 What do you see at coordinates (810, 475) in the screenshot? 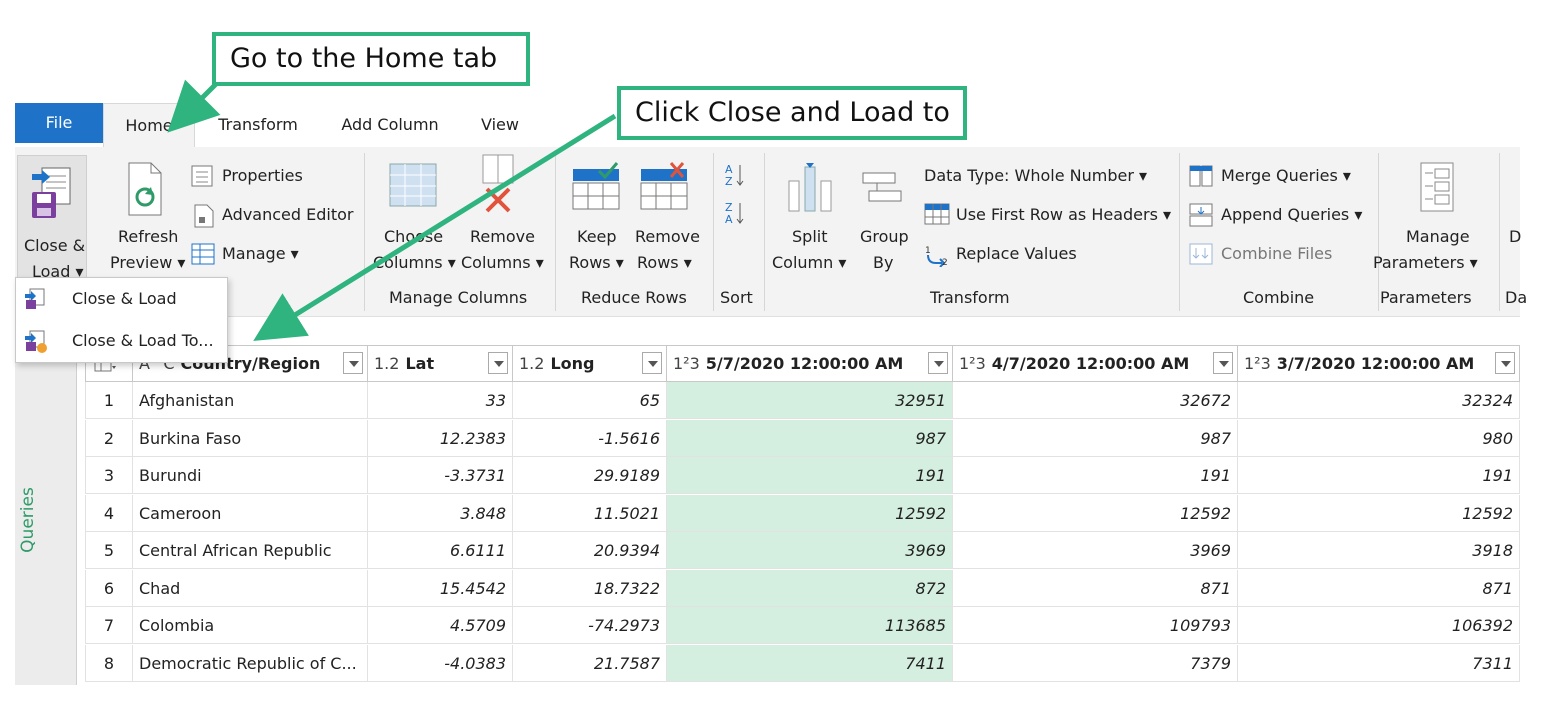
I see `cell-5-7-2020: 191` at bounding box center [810, 475].